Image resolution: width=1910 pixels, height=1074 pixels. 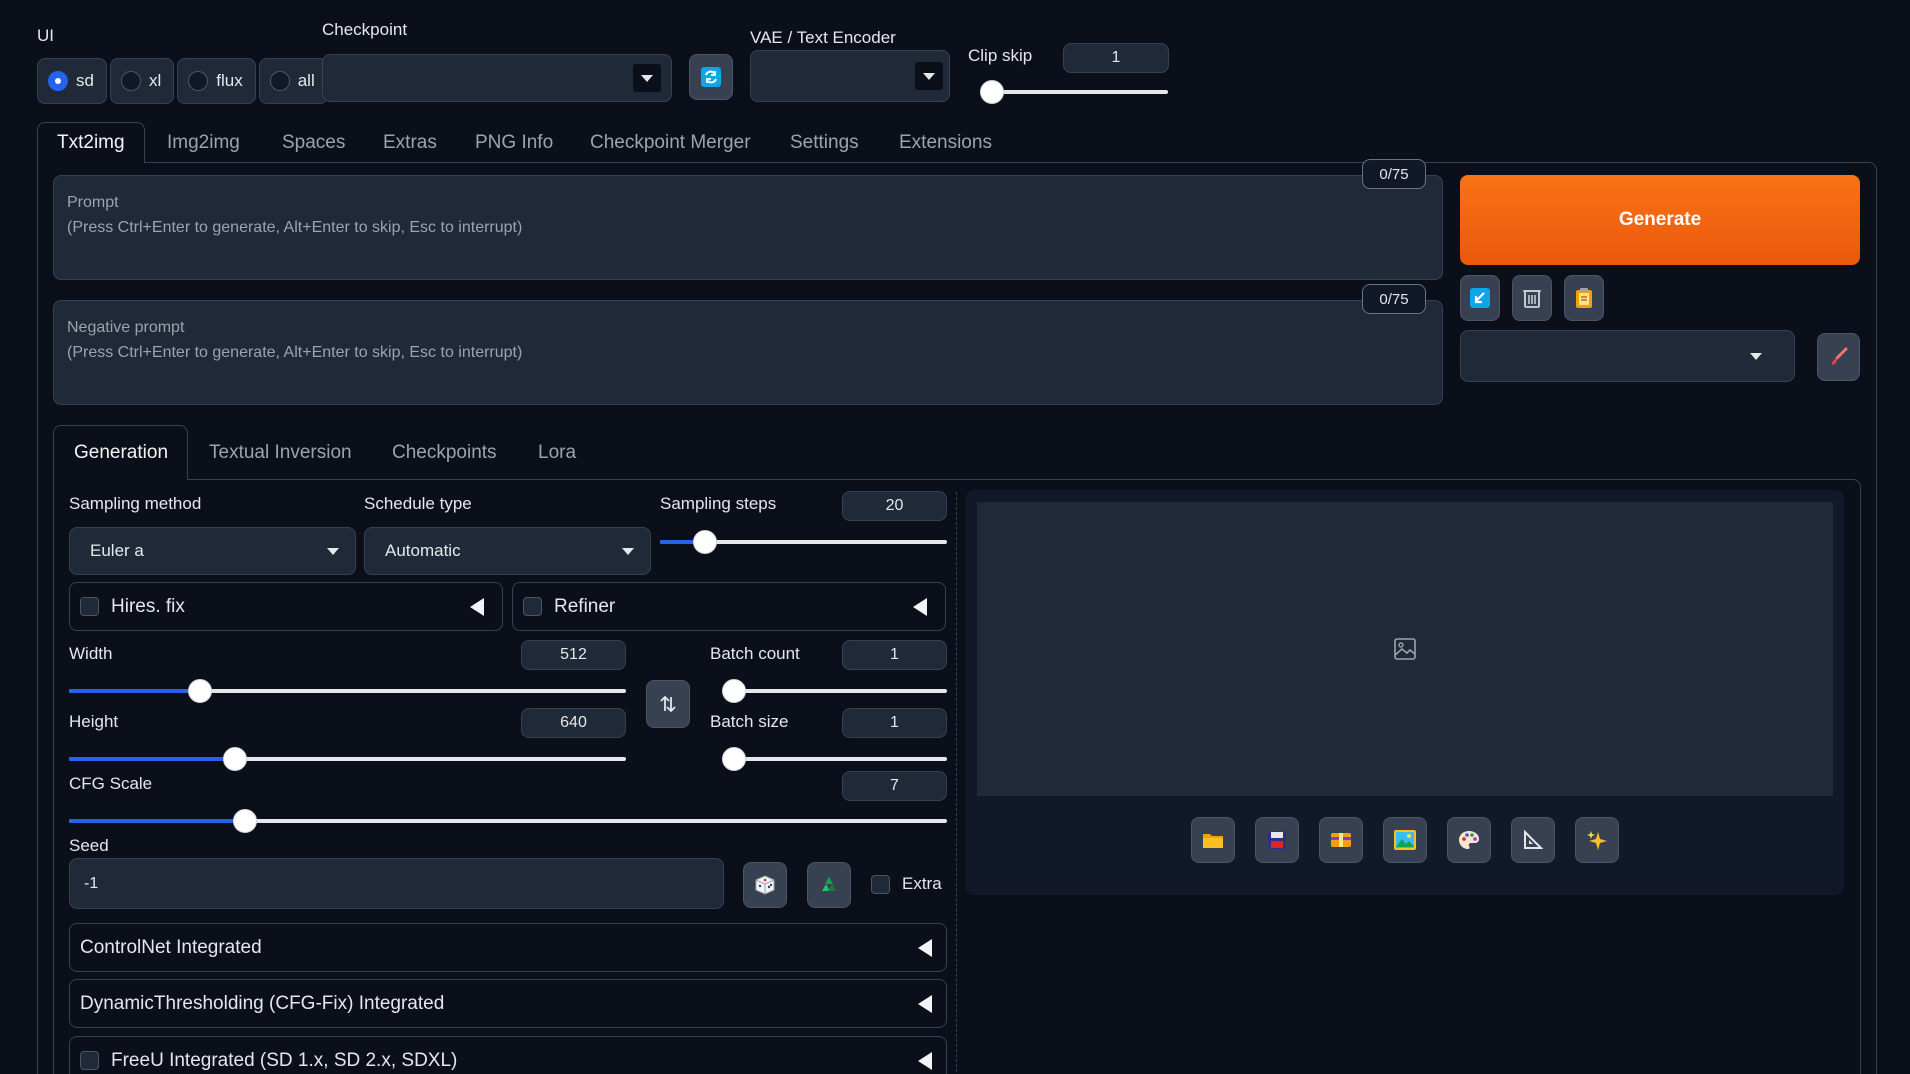 I want to click on schedule-type-value: Automatic, so click(x=423, y=550).